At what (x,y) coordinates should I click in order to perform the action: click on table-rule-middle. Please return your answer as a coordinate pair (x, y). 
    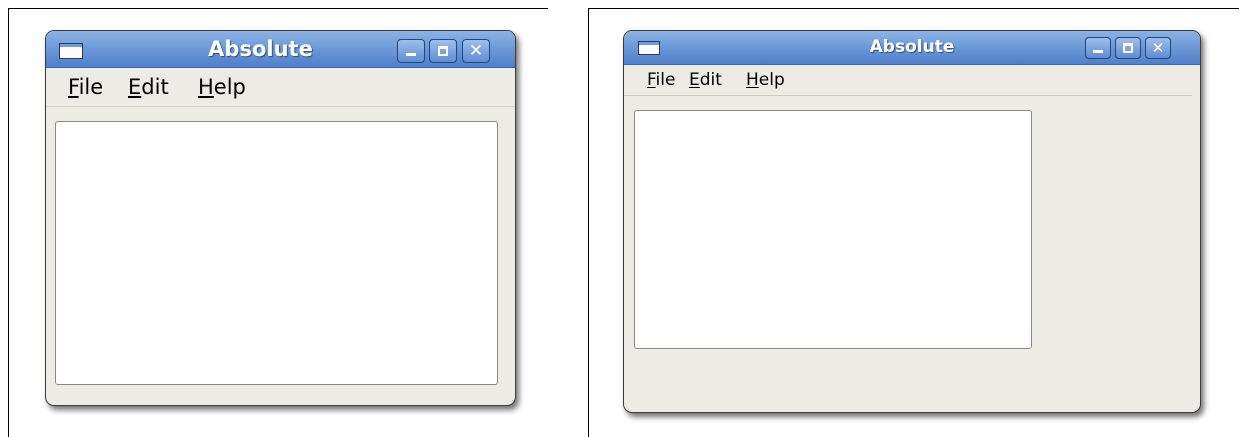
    Looking at the image, I should click on (588, 222).